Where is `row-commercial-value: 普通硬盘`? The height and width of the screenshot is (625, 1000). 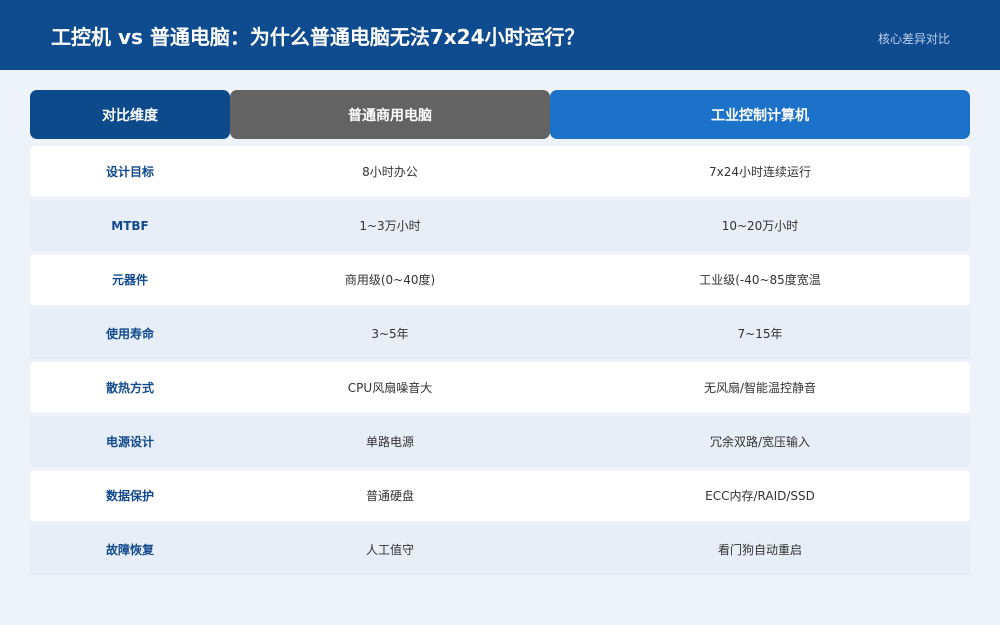 row-commercial-value: 普通硬盘 is located at coordinates (389, 496).